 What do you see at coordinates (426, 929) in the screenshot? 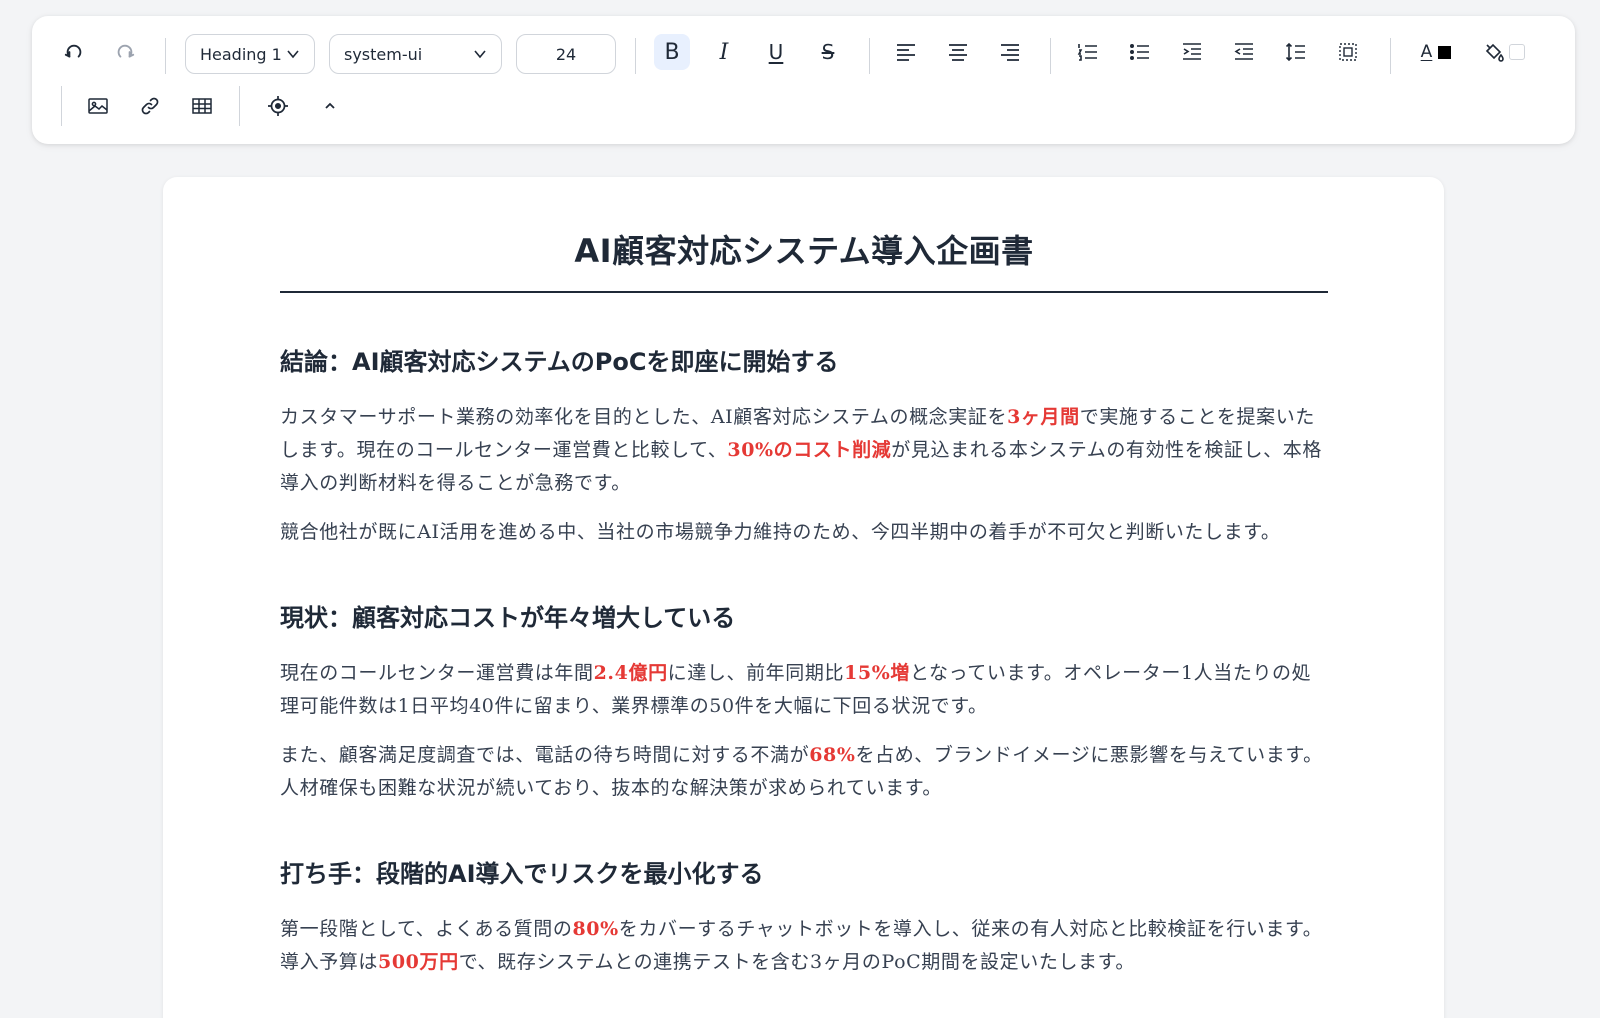
I see `text-run: 第一段階として、よくある質問の` at bounding box center [426, 929].